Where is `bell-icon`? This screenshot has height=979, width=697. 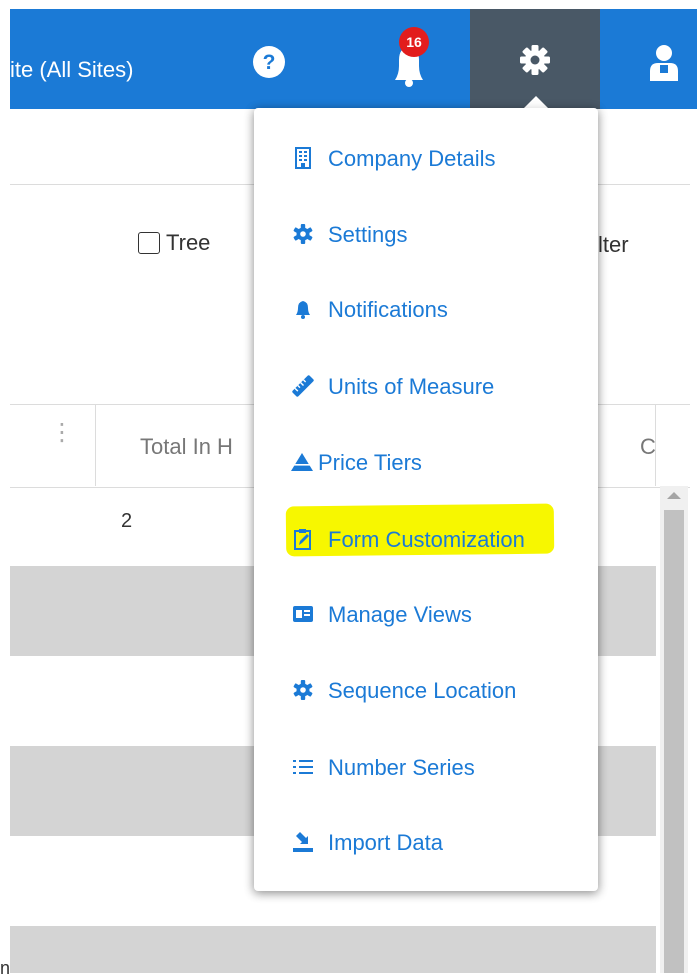 bell-icon is located at coordinates (303, 310).